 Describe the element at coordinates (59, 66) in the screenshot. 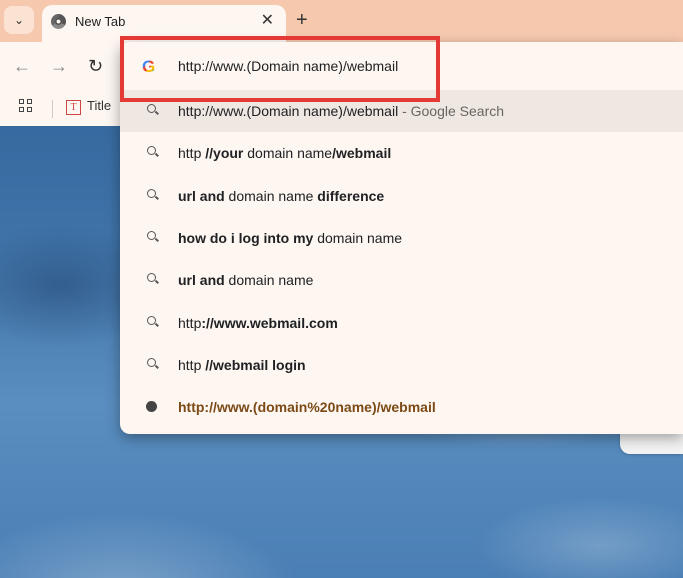

I see `forward-arrow-icon: →` at that location.